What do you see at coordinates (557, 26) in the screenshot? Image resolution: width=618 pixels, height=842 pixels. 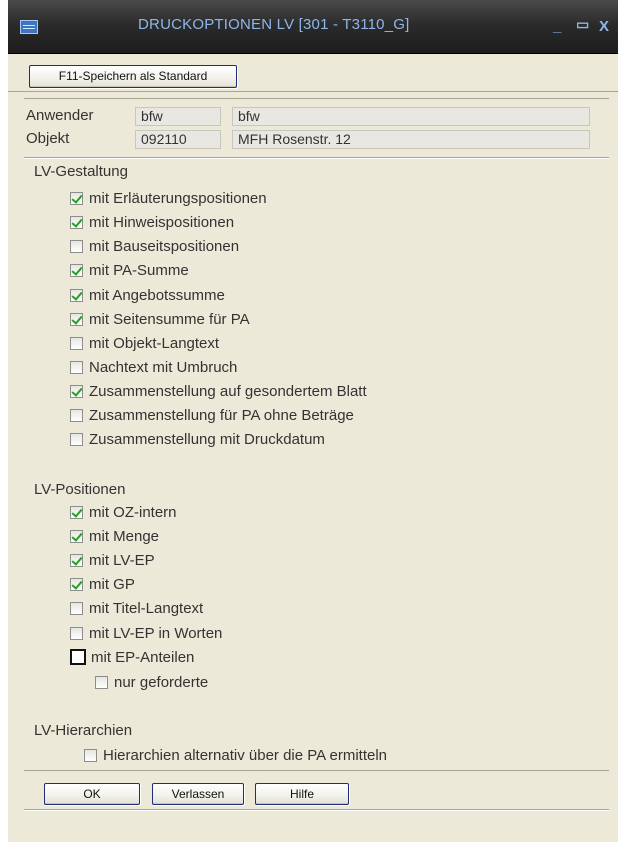 I see `minimize-icon: _` at bounding box center [557, 26].